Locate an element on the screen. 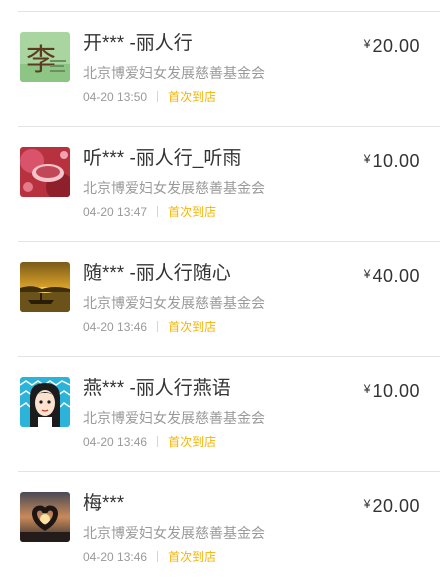 This screenshot has height=587, width=440. donation-meta: 04-20 13:50 首次到店 is located at coordinates (149, 97).